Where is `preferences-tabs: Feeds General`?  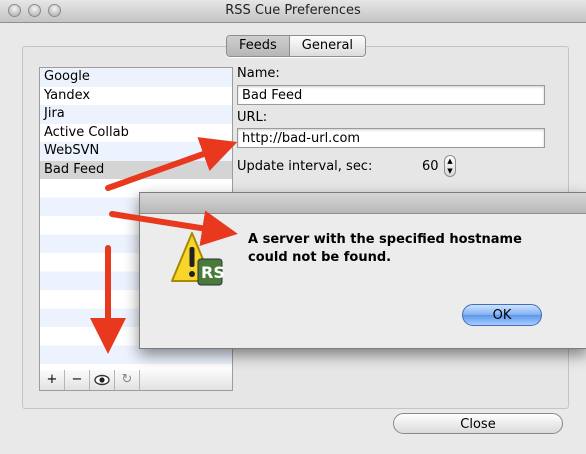 preferences-tabs: Feeds General is located at coordinates (296, 46).